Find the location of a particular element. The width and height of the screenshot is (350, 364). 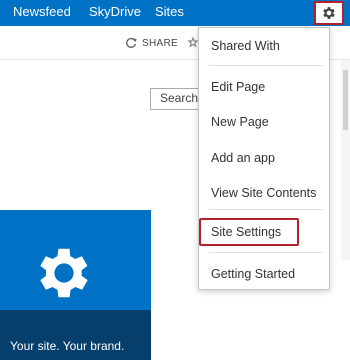

suite-bar: Newsfeed SkyDrive Sites is located at coordinates (175, 13).